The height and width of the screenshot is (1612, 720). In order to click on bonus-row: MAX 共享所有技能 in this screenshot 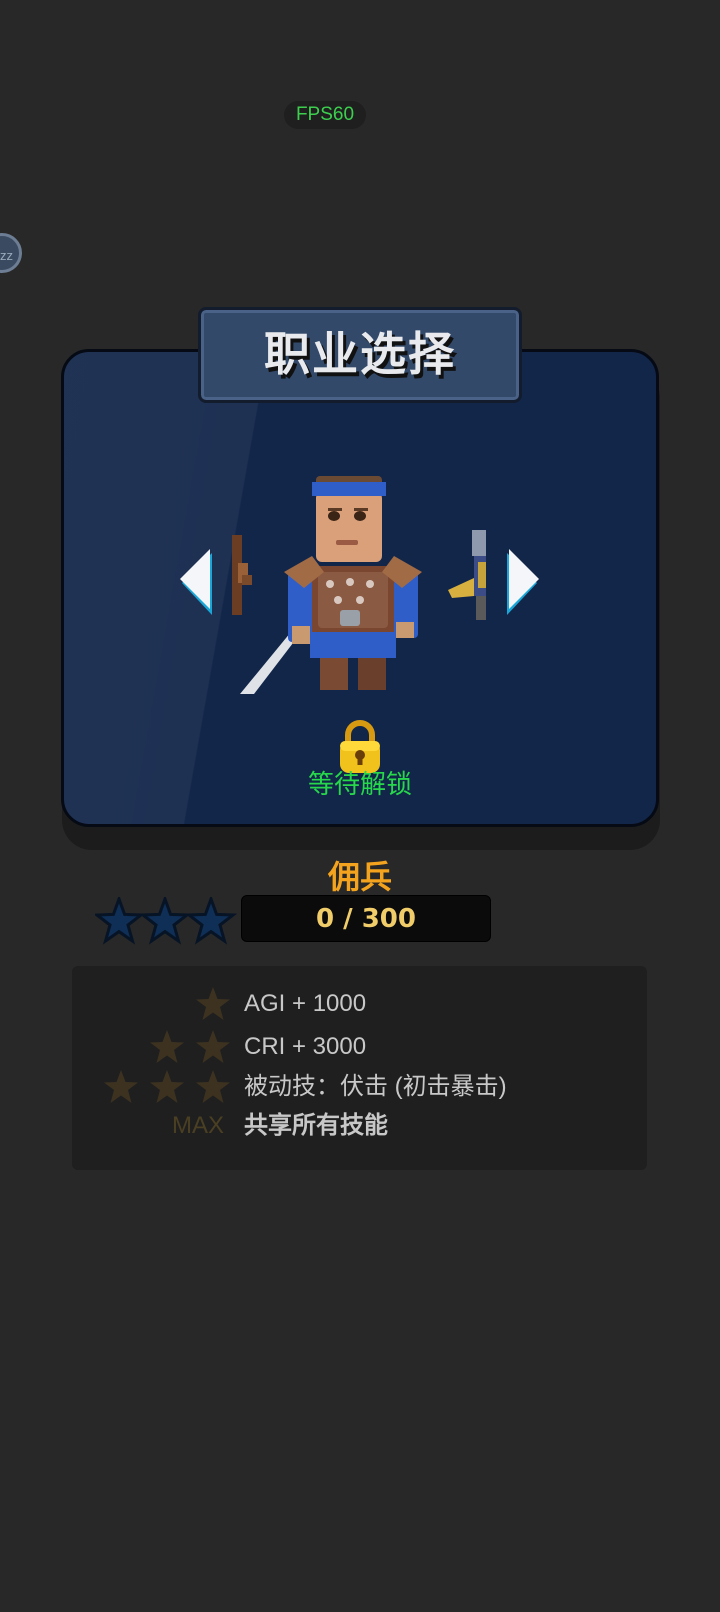, I will do `click(359, 1126)`.